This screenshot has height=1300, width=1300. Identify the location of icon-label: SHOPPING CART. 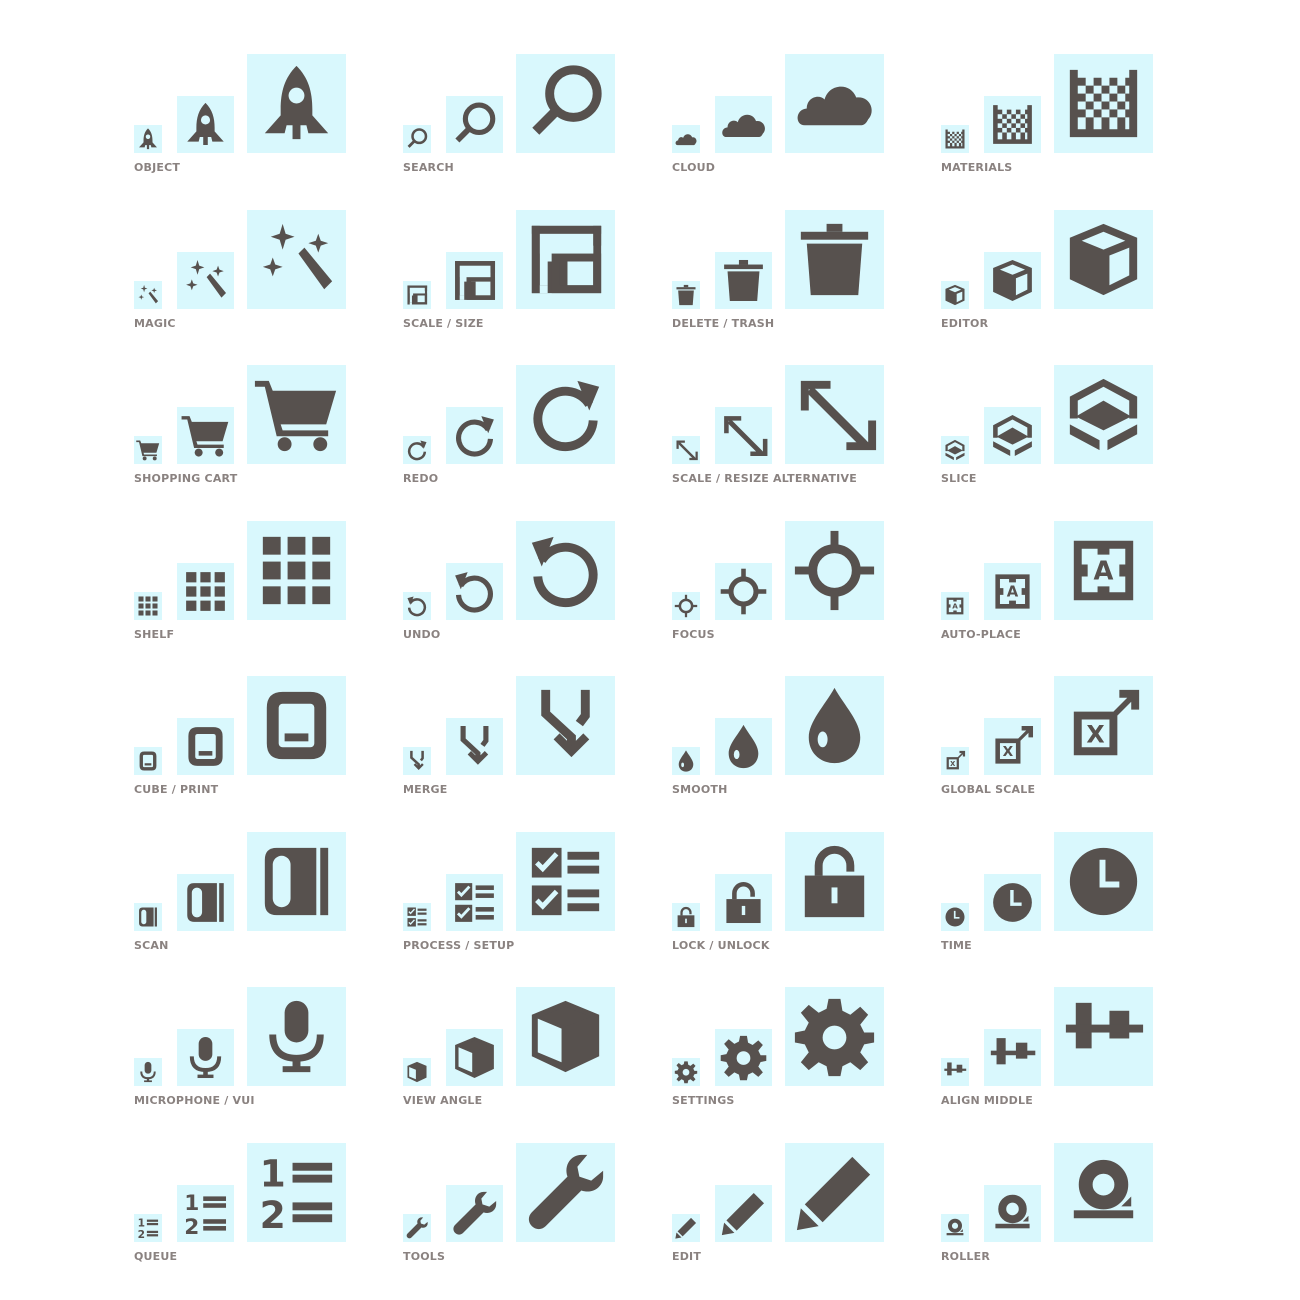
(186, 478).